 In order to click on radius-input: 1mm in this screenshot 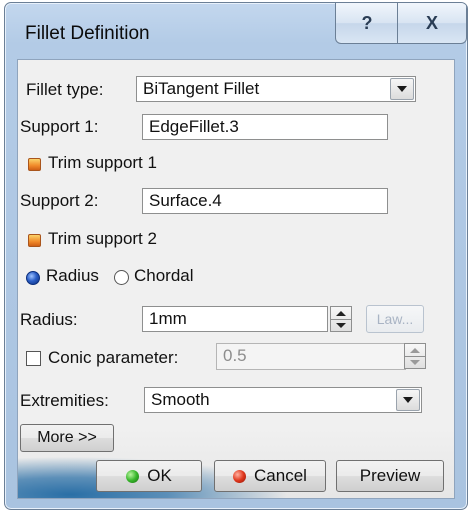, I will do `click(235, 319)`.